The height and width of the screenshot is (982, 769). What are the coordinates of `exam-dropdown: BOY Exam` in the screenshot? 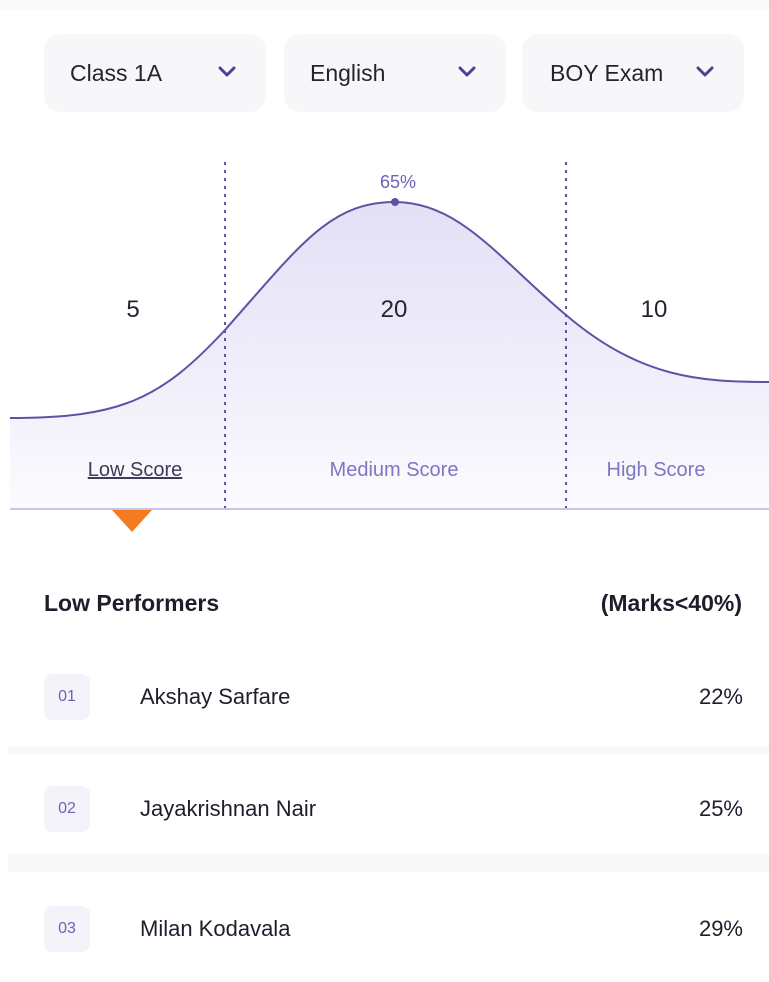 It's located at (633, 73).